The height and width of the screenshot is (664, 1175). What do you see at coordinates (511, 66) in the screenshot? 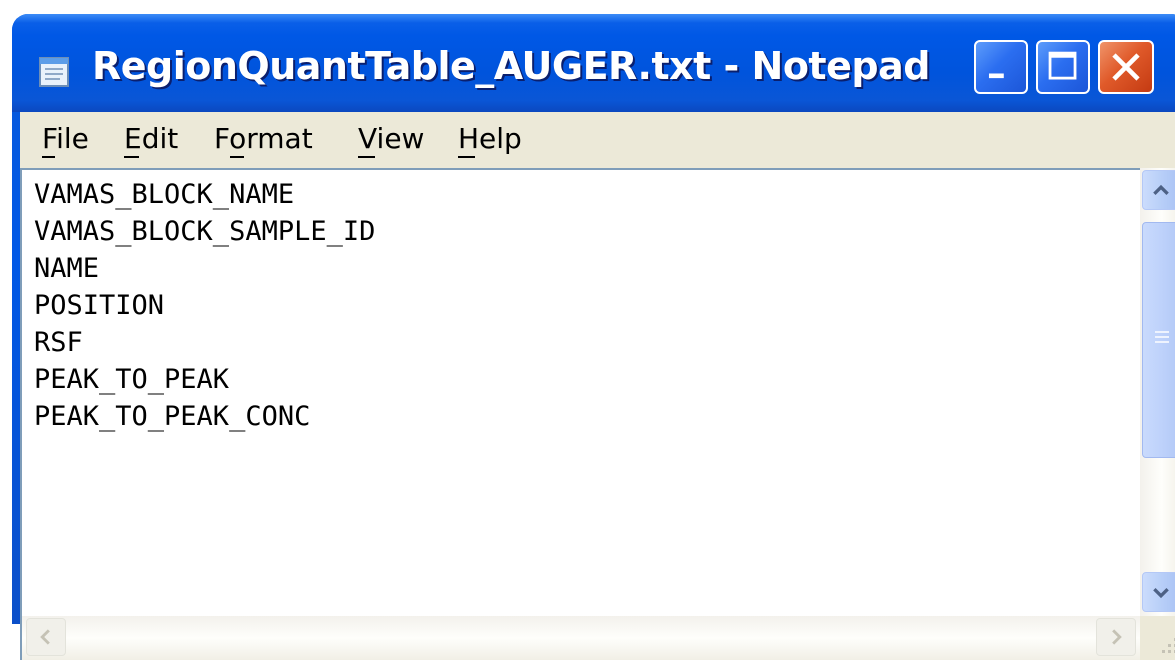
I see `window-title: RegionQuantTable_AUGER.txt - Notepad` at bounding box center [511, 66].